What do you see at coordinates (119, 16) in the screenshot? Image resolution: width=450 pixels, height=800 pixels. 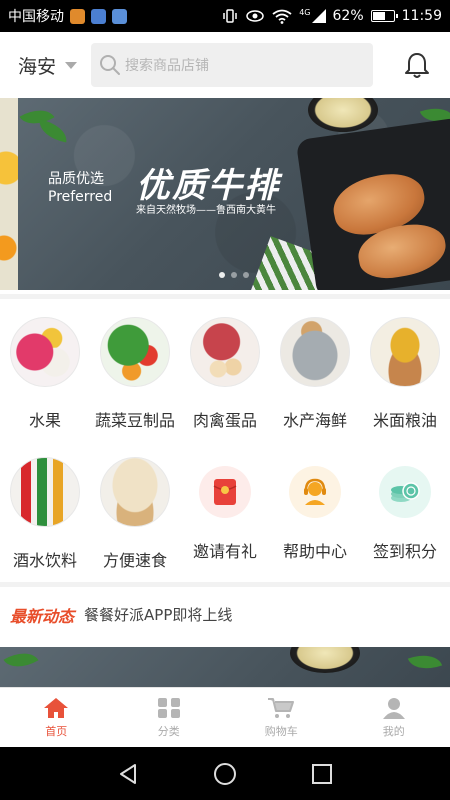 I see `settings-notification-icon` at bounding box center [119, 16].